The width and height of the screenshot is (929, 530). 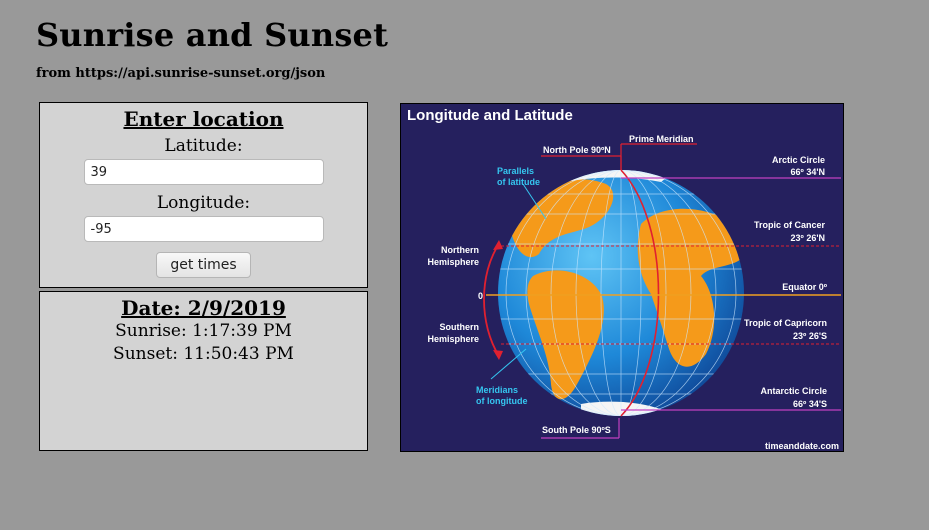 I want to click on label-north-pole: North Pole 90ºN, so click(x=577, y=150).